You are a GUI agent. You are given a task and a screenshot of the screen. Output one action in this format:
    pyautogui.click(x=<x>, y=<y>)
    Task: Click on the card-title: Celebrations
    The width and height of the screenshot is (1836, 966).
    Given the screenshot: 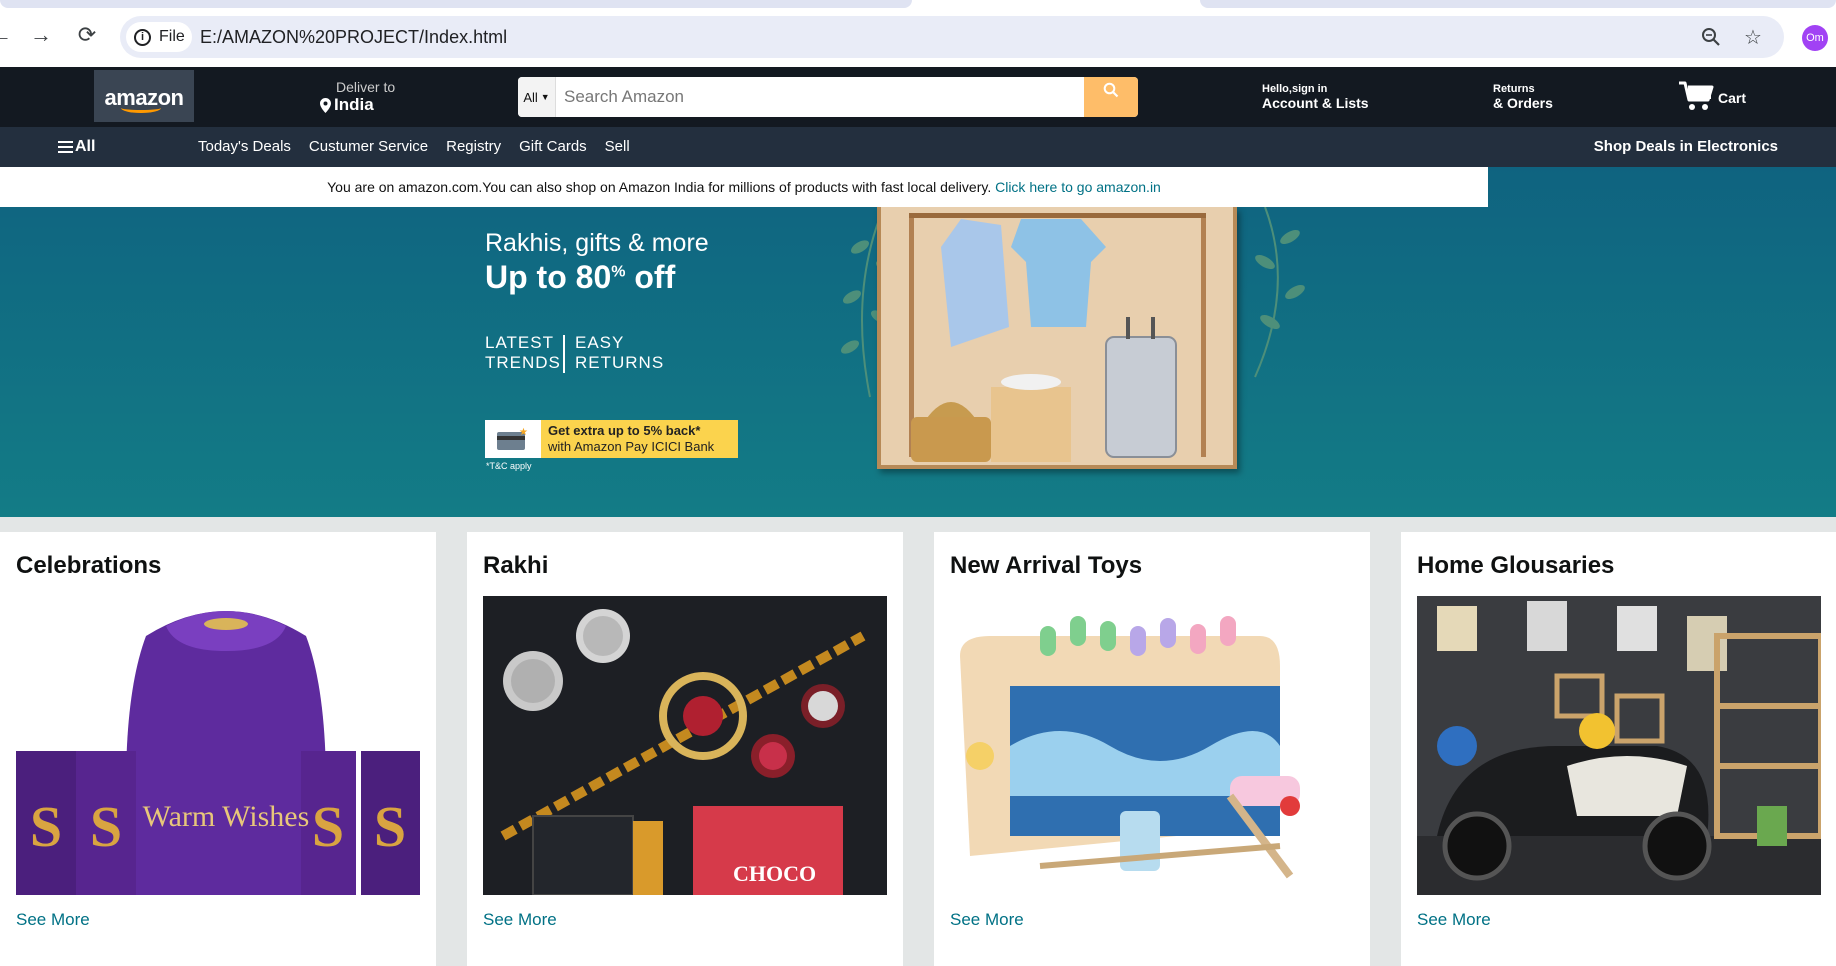 What is the action you would take?
    pyautogui.click(x=89, y=565)
    